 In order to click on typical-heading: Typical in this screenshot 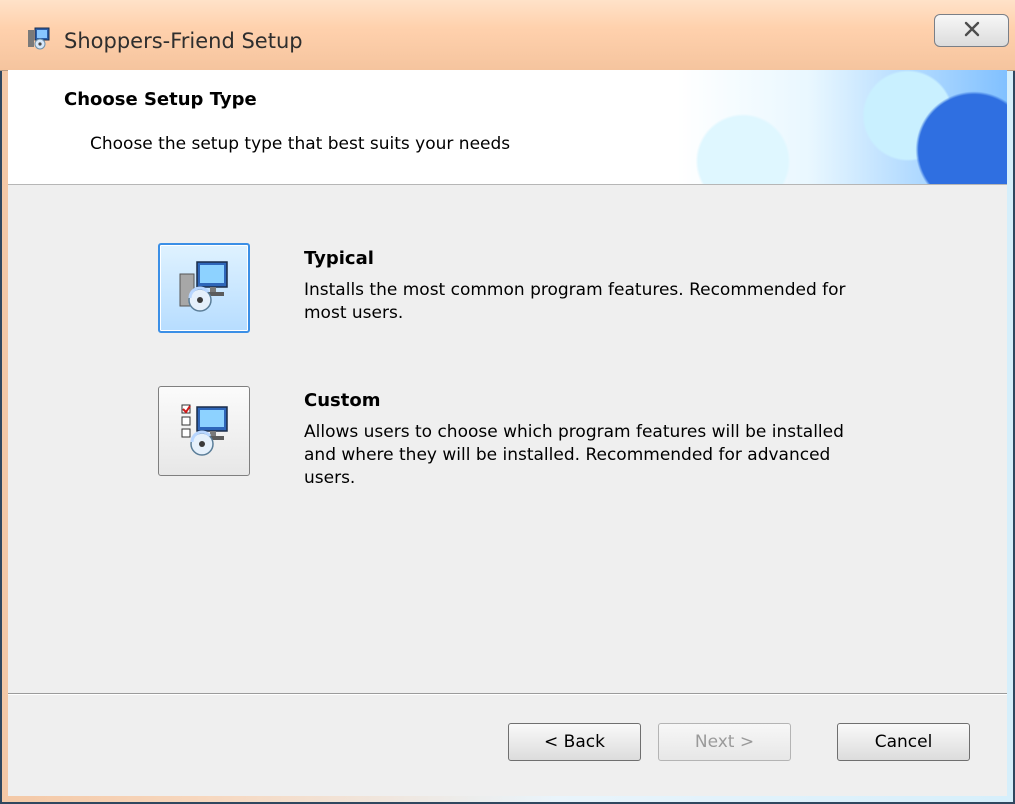, I will do `click(339, 258)`.